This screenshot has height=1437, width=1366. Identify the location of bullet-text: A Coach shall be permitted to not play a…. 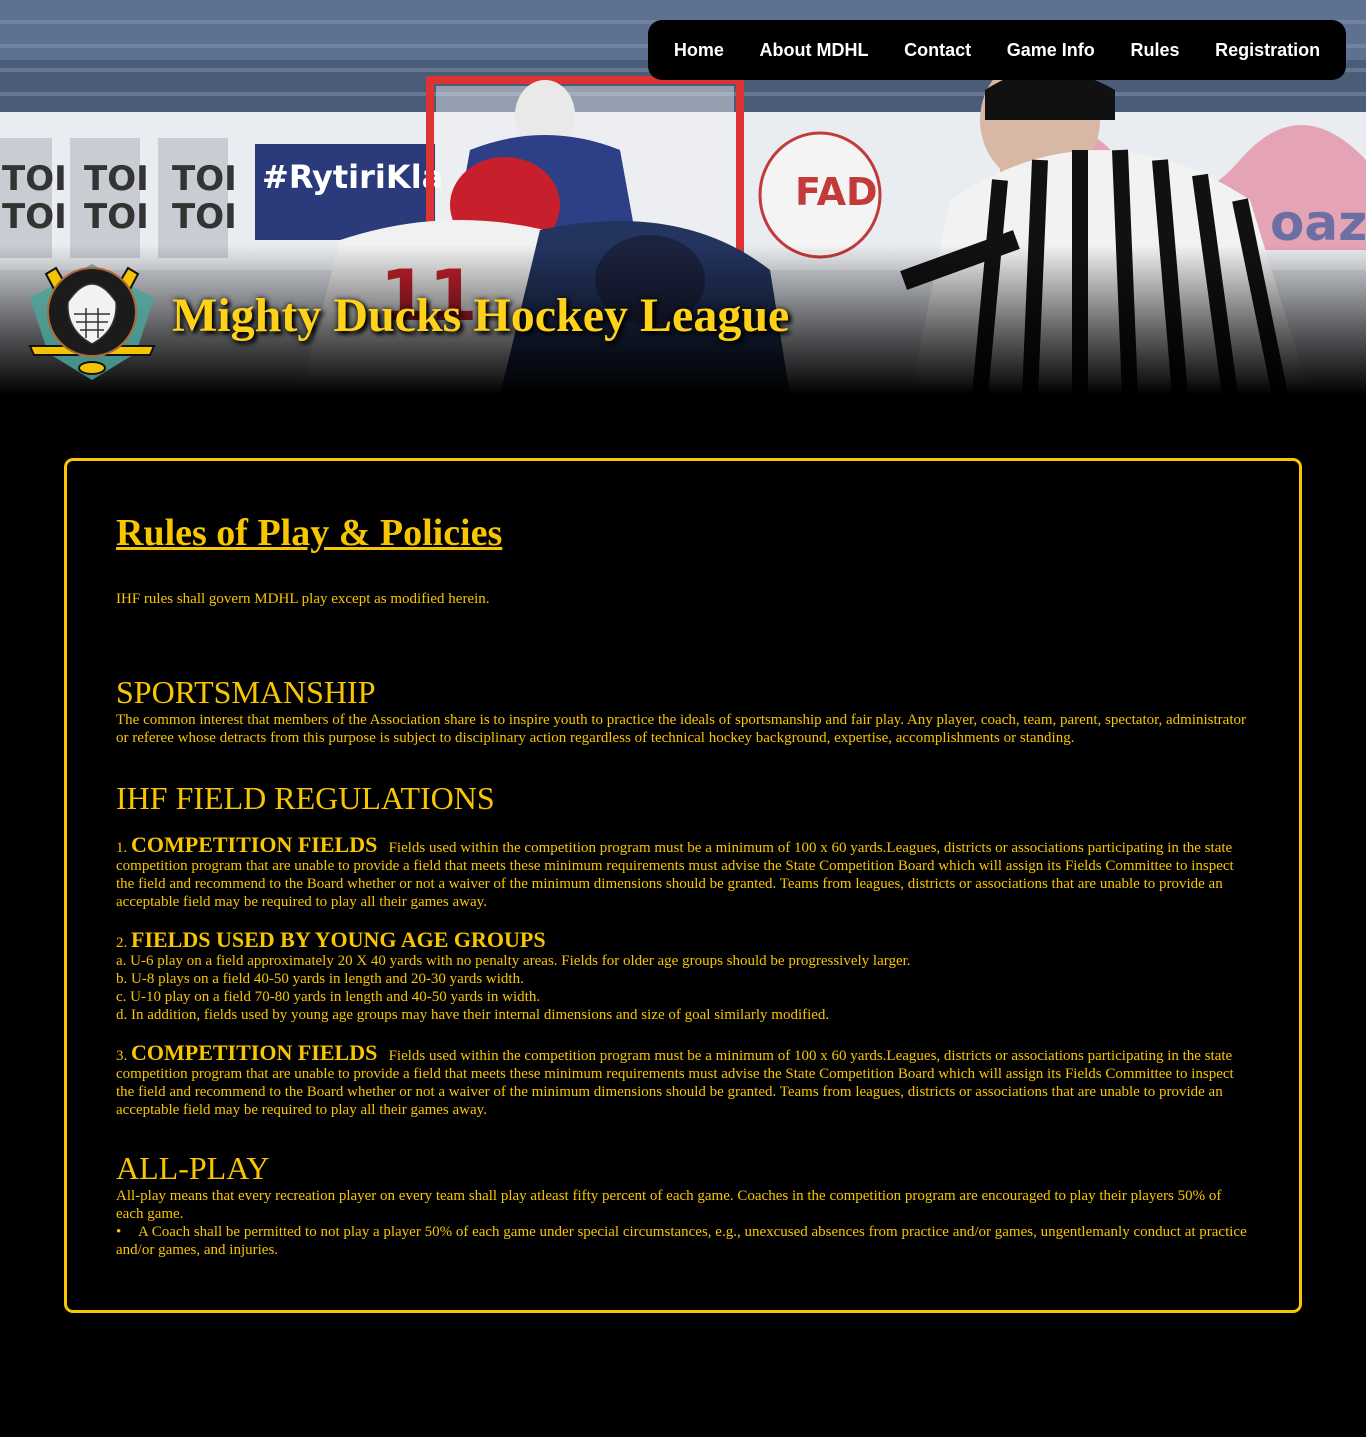
(681, 1241).